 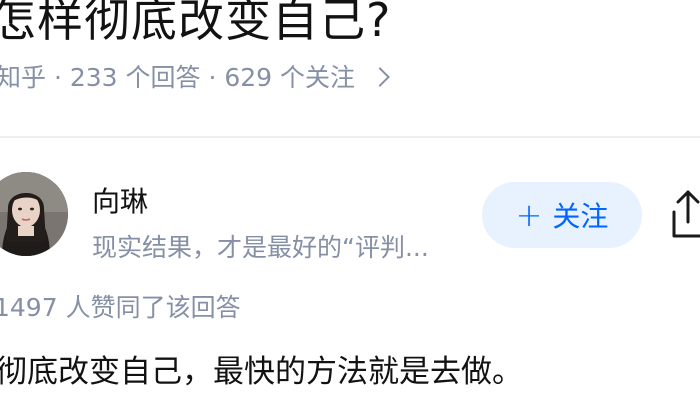 What do you see at coordinates (380, 77) in the screenshot?
I see `chevron-right-icon` at bounding box center [380, 77].